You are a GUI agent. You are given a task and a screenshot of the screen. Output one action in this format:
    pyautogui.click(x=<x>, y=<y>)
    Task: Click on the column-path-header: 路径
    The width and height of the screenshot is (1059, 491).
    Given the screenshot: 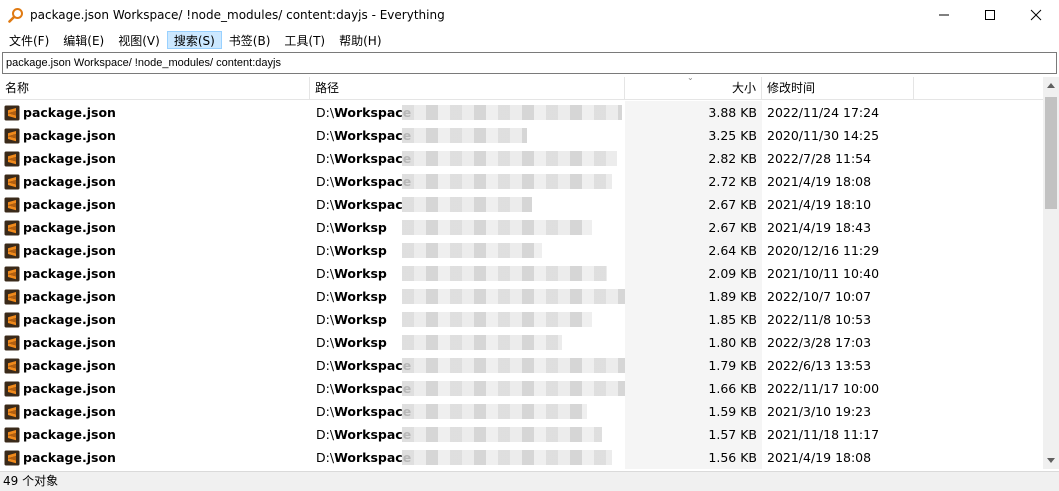 What is the action you would take?
    pyautogui.click(x=467, y=88)
    